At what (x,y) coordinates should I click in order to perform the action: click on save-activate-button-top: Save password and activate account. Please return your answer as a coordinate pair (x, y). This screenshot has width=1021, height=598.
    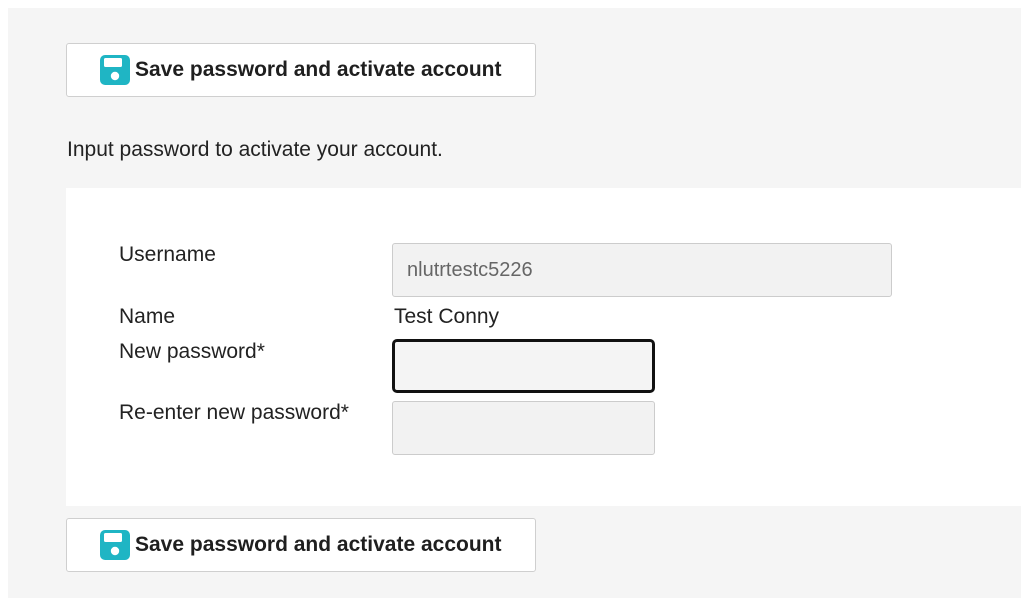
    Looking at the image, I should click on (301, 70).